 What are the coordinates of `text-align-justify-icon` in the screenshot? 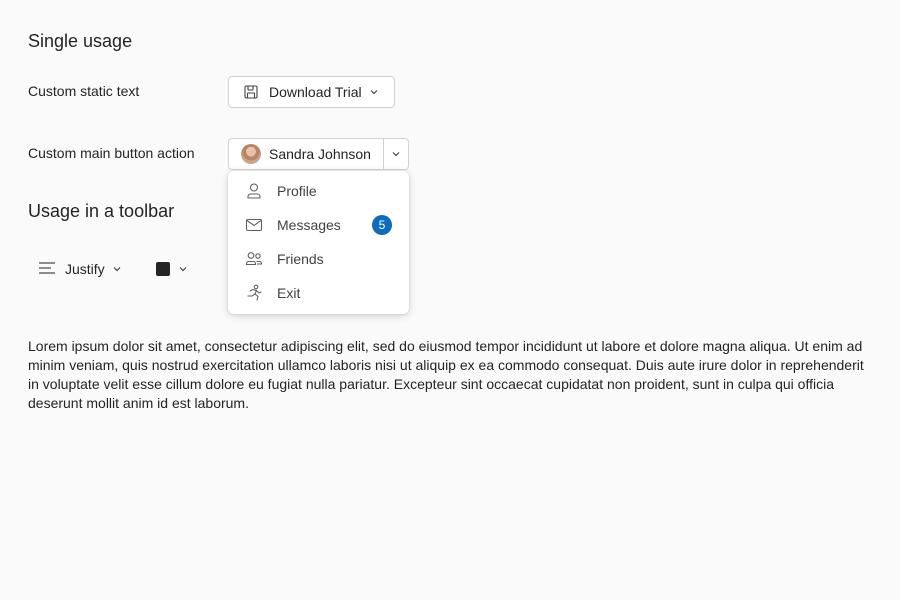 It's located at (47, 269).